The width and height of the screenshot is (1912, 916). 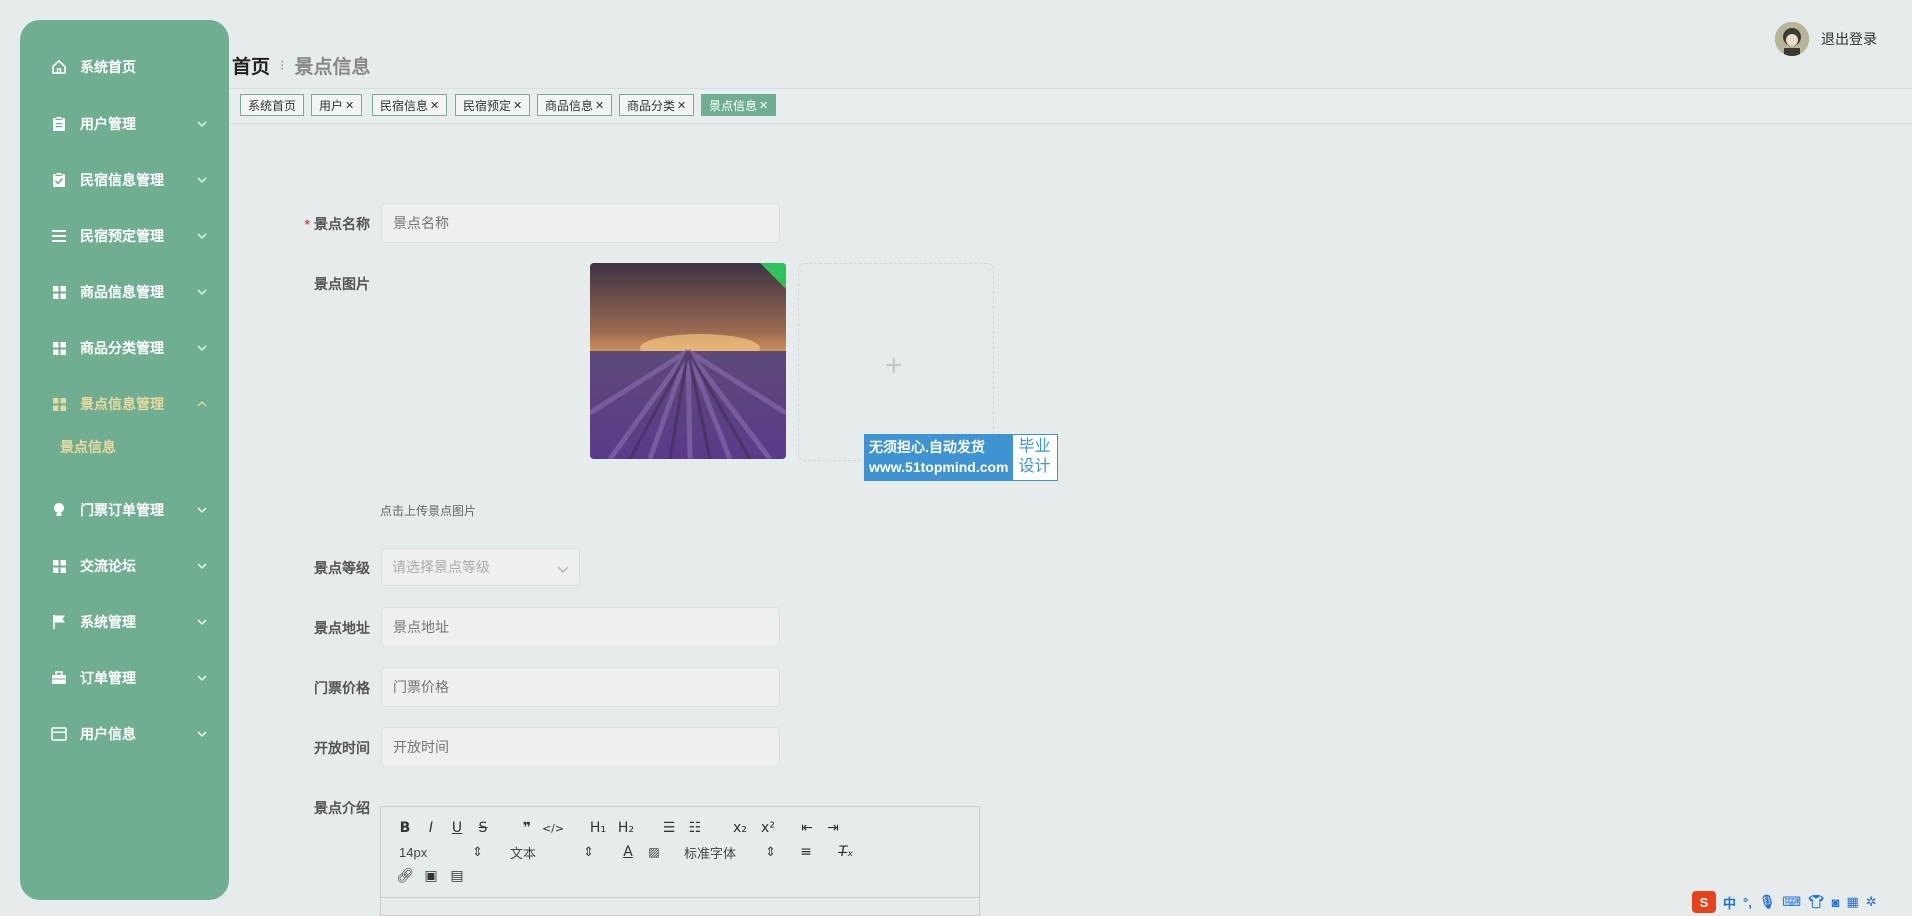 I want to click on tab-label: 景点信息, so click(x=733, y=105).